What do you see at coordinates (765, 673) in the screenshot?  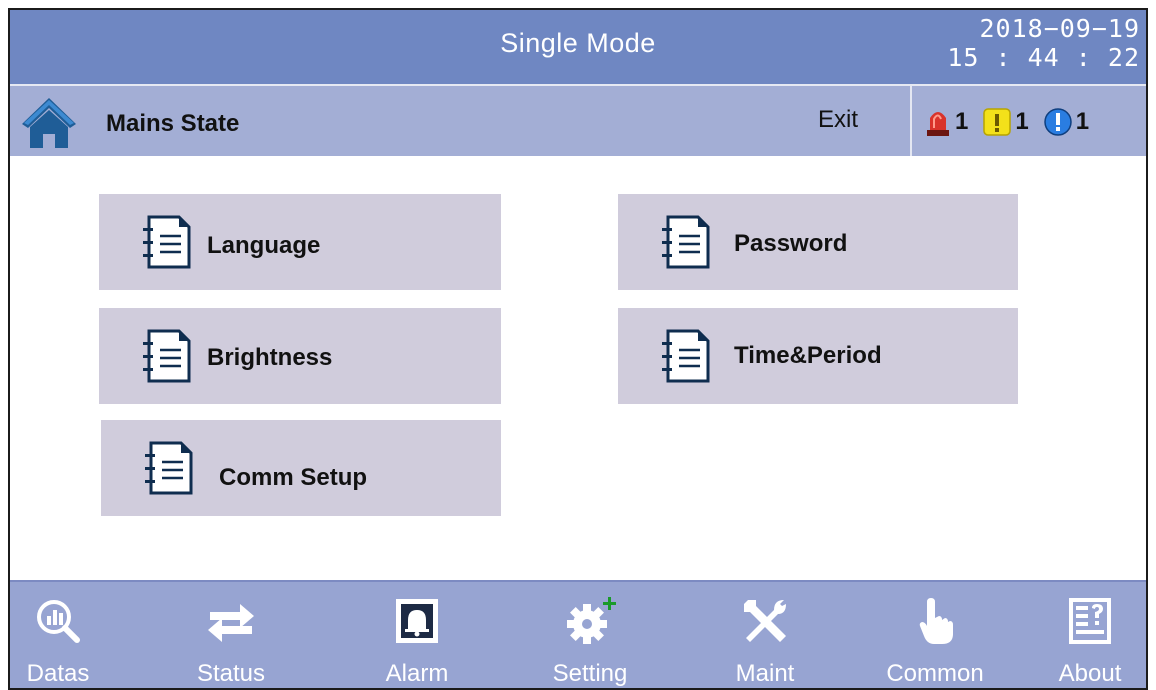 I see `nav-maint-label: Maint` at bounding box center [765, 673].